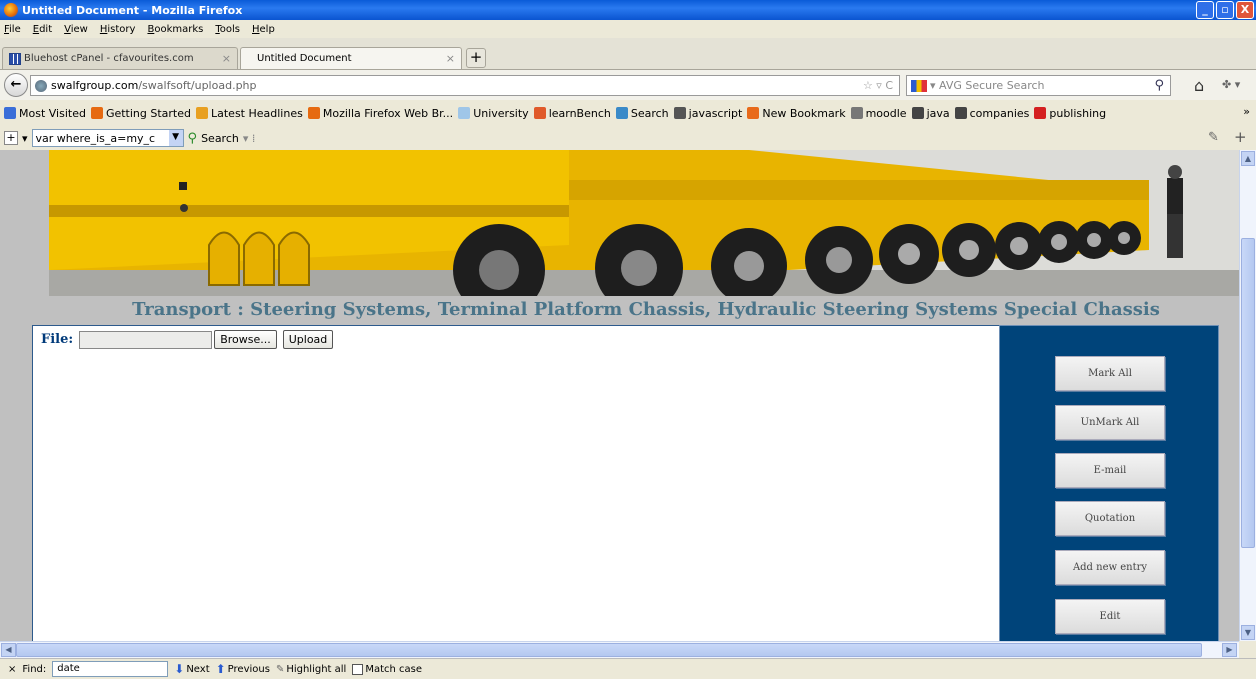 This screenshot has height=679, width=1256. I want to click on horizontal-scrollbar: ◀ ▶, so click(619, 649).